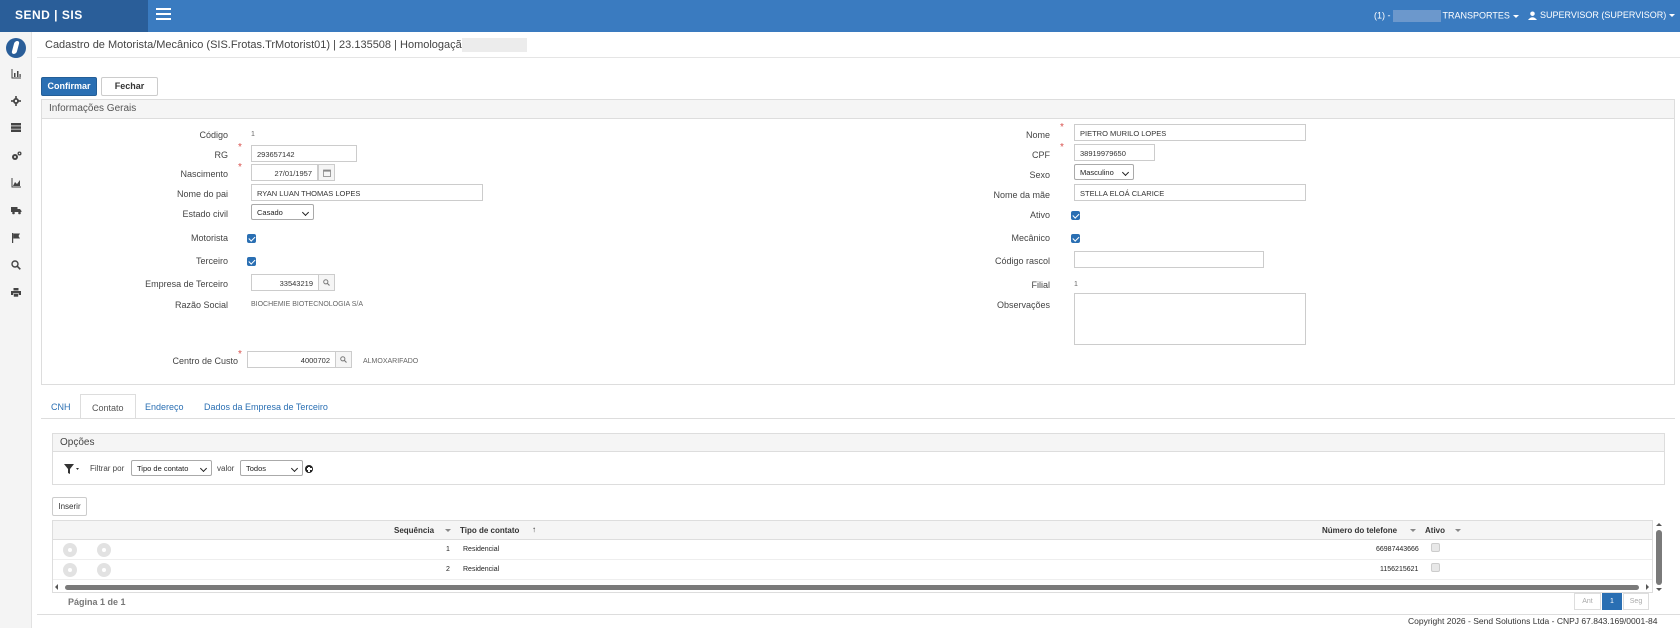 Image resolution: width=1680 pixels, height=628 pixels. Describe the element at coordinates (129, 86) in the screenshot. I see `close-button: Fechar` at that location.